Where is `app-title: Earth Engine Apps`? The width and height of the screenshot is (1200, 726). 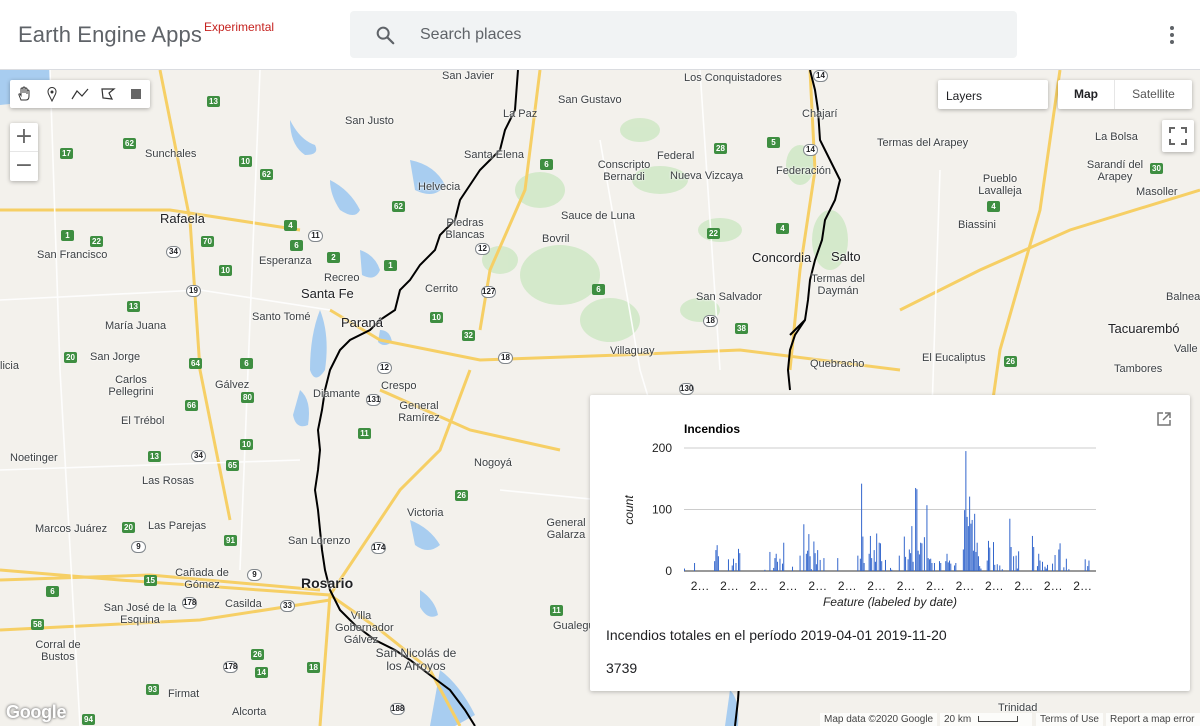 app-title: Earth Engine Apps is located at coordinates (110, 35).